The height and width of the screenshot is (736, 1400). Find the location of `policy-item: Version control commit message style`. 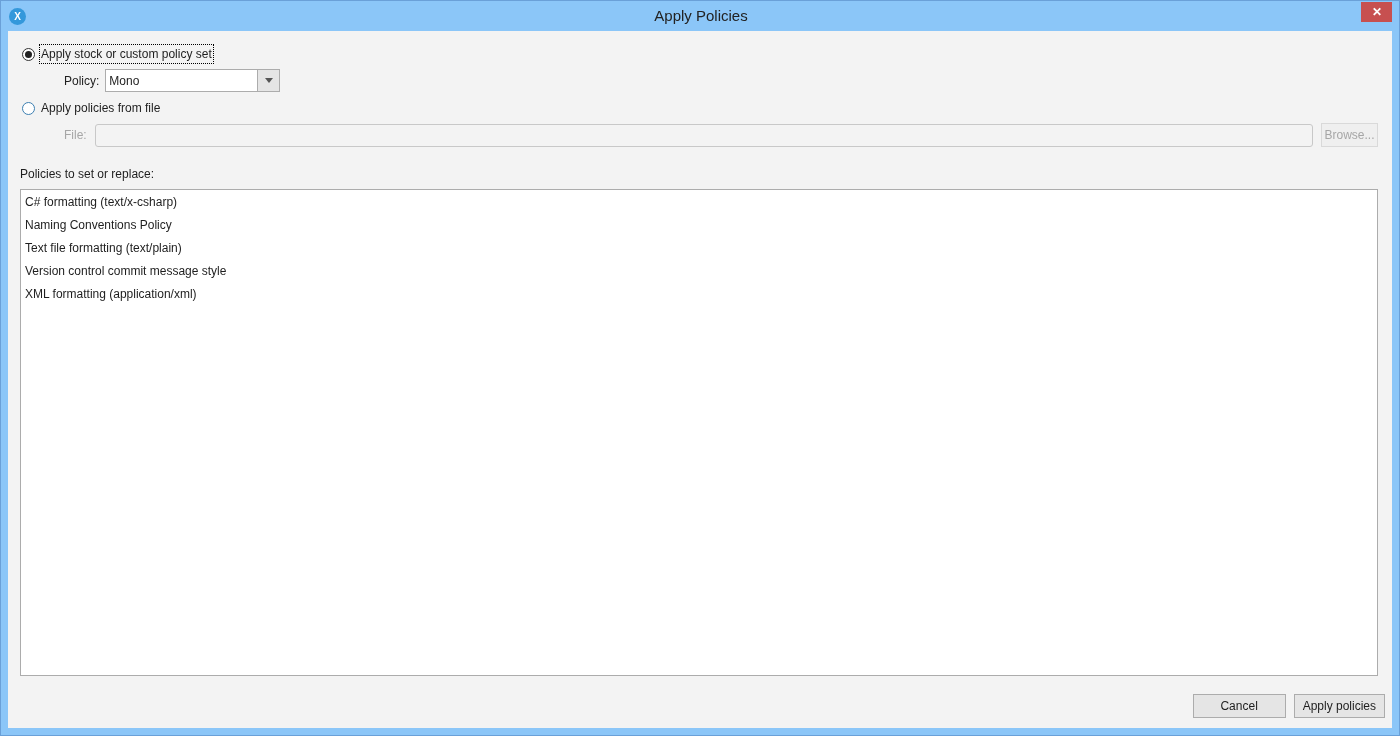

policy-item: Version control commit message style is located at coordinates (126, 273).